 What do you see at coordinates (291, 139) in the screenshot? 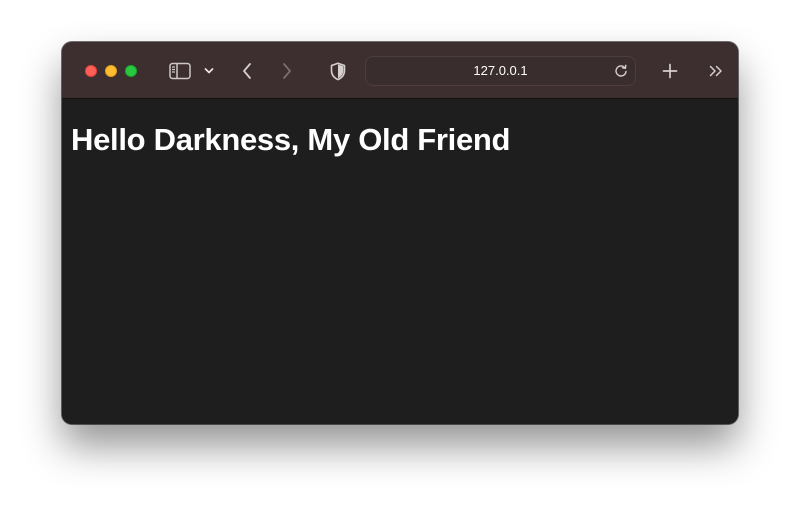
I see `page-heading: Hello Darkness, My Old Friend` at bounding box center [291, 139].